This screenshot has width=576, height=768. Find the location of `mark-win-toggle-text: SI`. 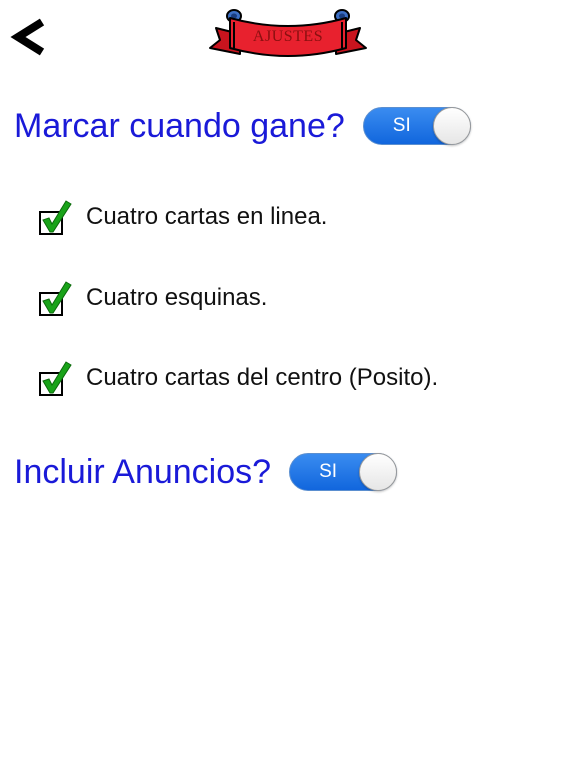

mark-win-toggle-text: SI is located at coordinates (401, 125).